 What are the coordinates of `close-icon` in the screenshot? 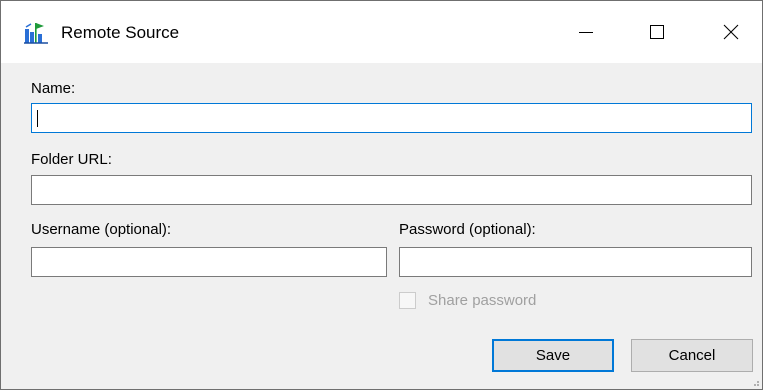 It's located at (731, 32).